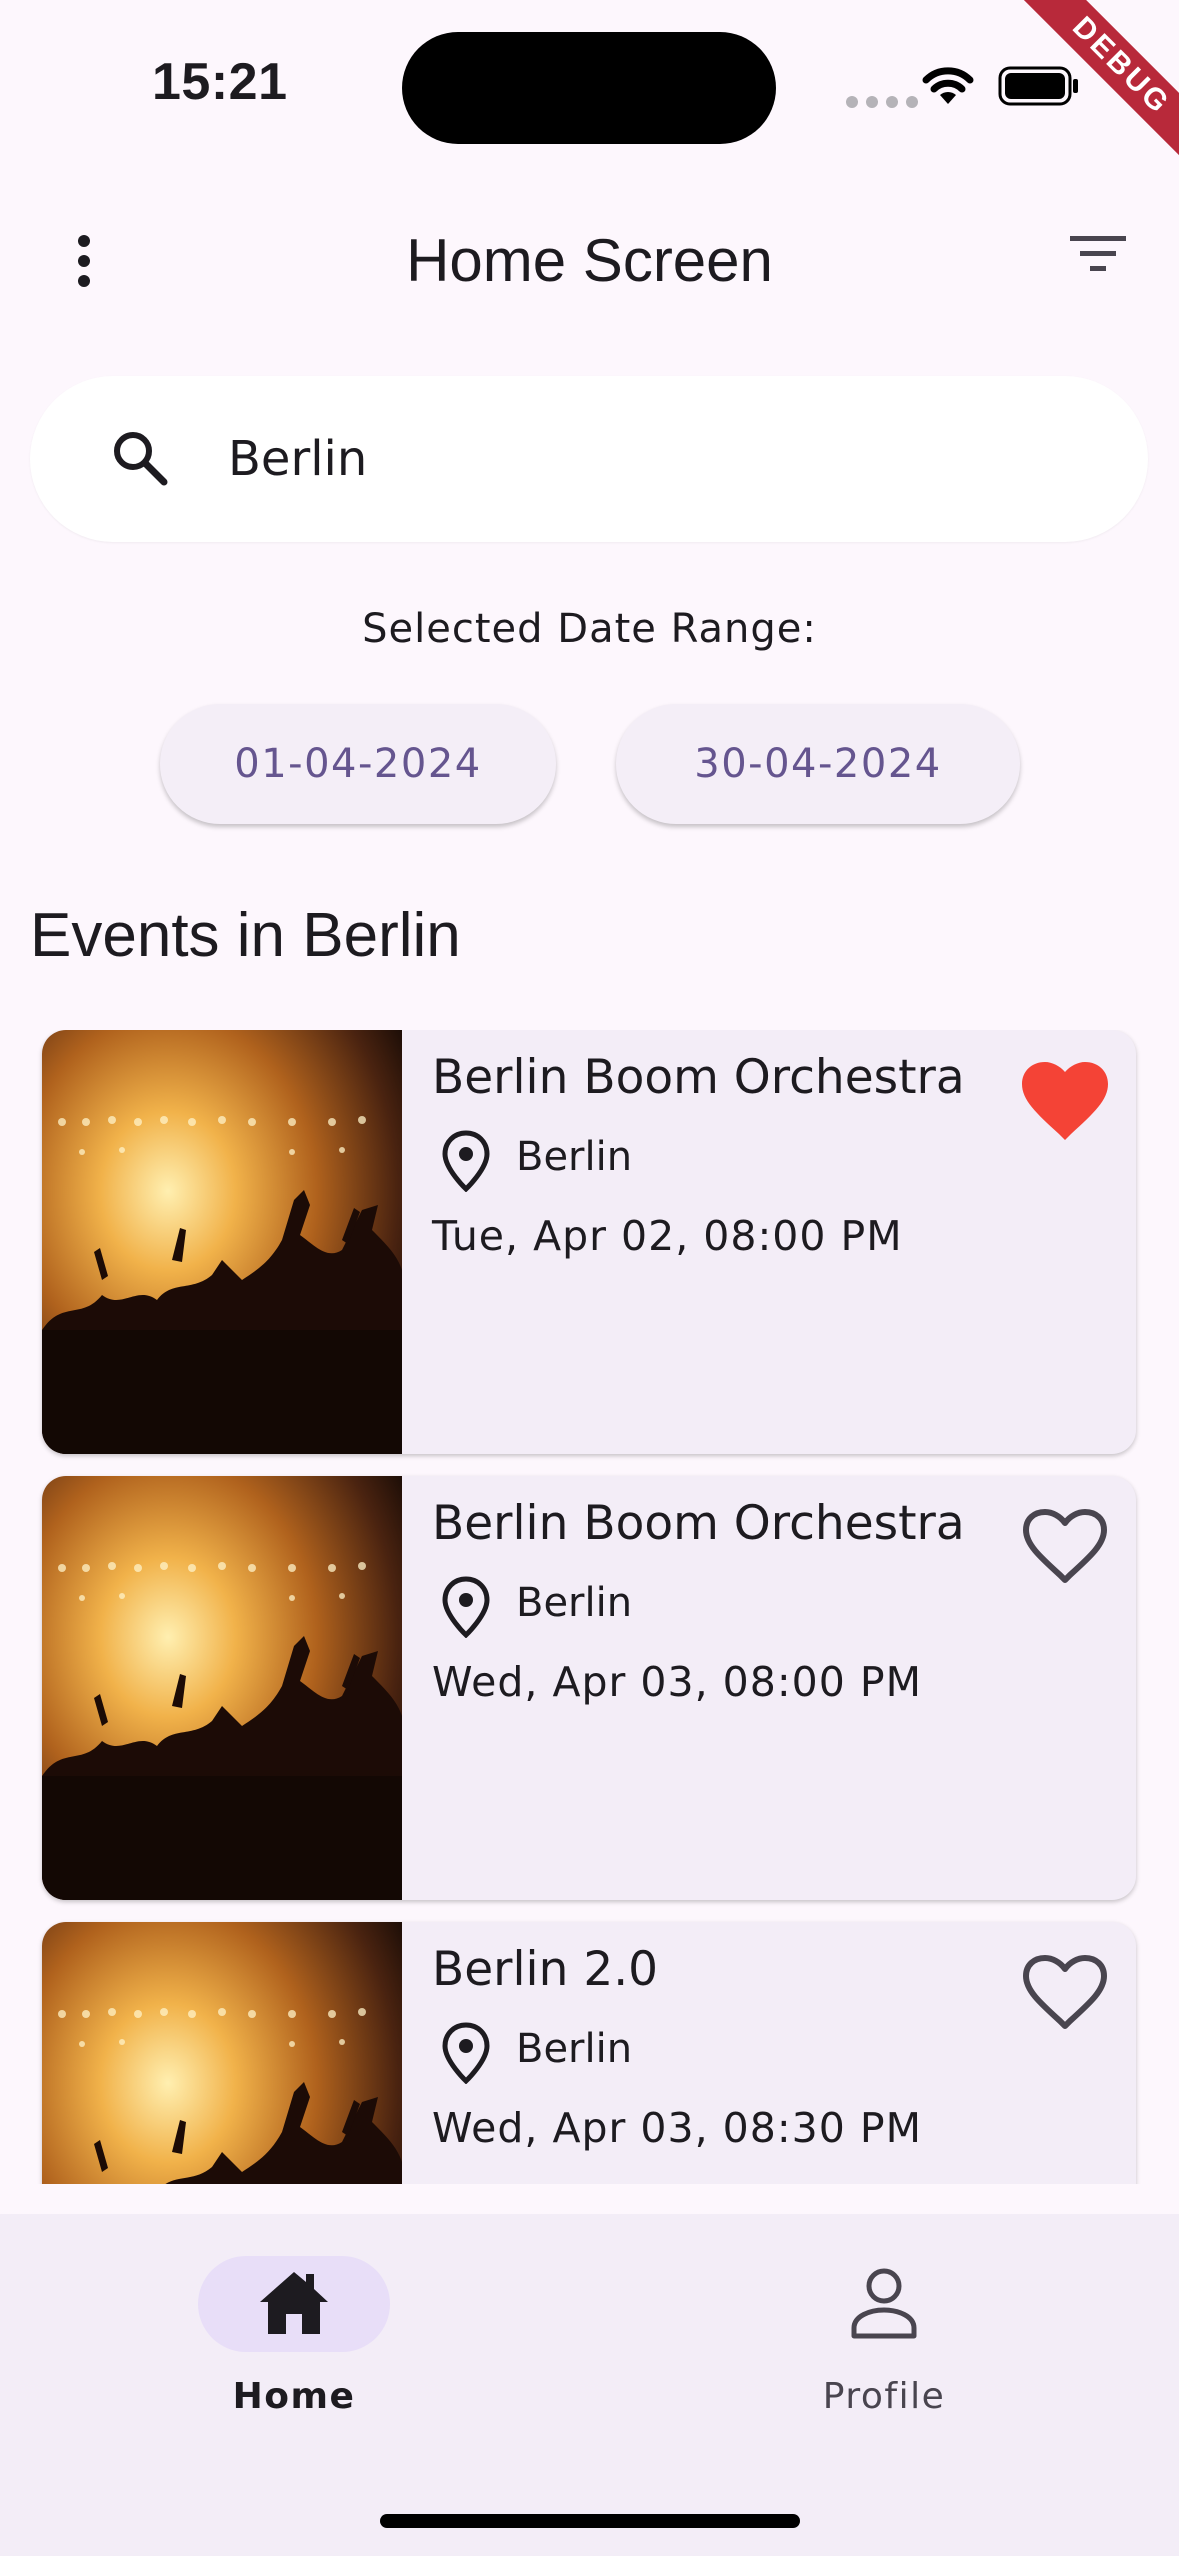 The image size is (1179, 2556). What do you see at coordinates (882, 102) in the screenshot?
I see `cellular-signal-icon` at bounding box center [882, 102].